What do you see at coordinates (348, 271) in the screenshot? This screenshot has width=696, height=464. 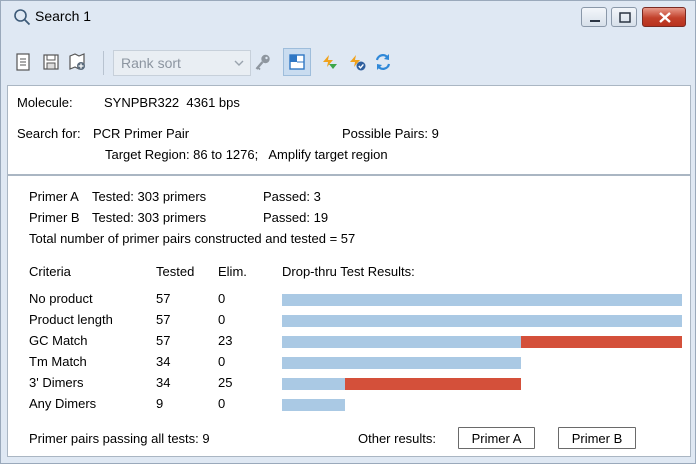 I see `header-drop-thru: Drop-thru Test Results:` at bounding box center [348, 271].